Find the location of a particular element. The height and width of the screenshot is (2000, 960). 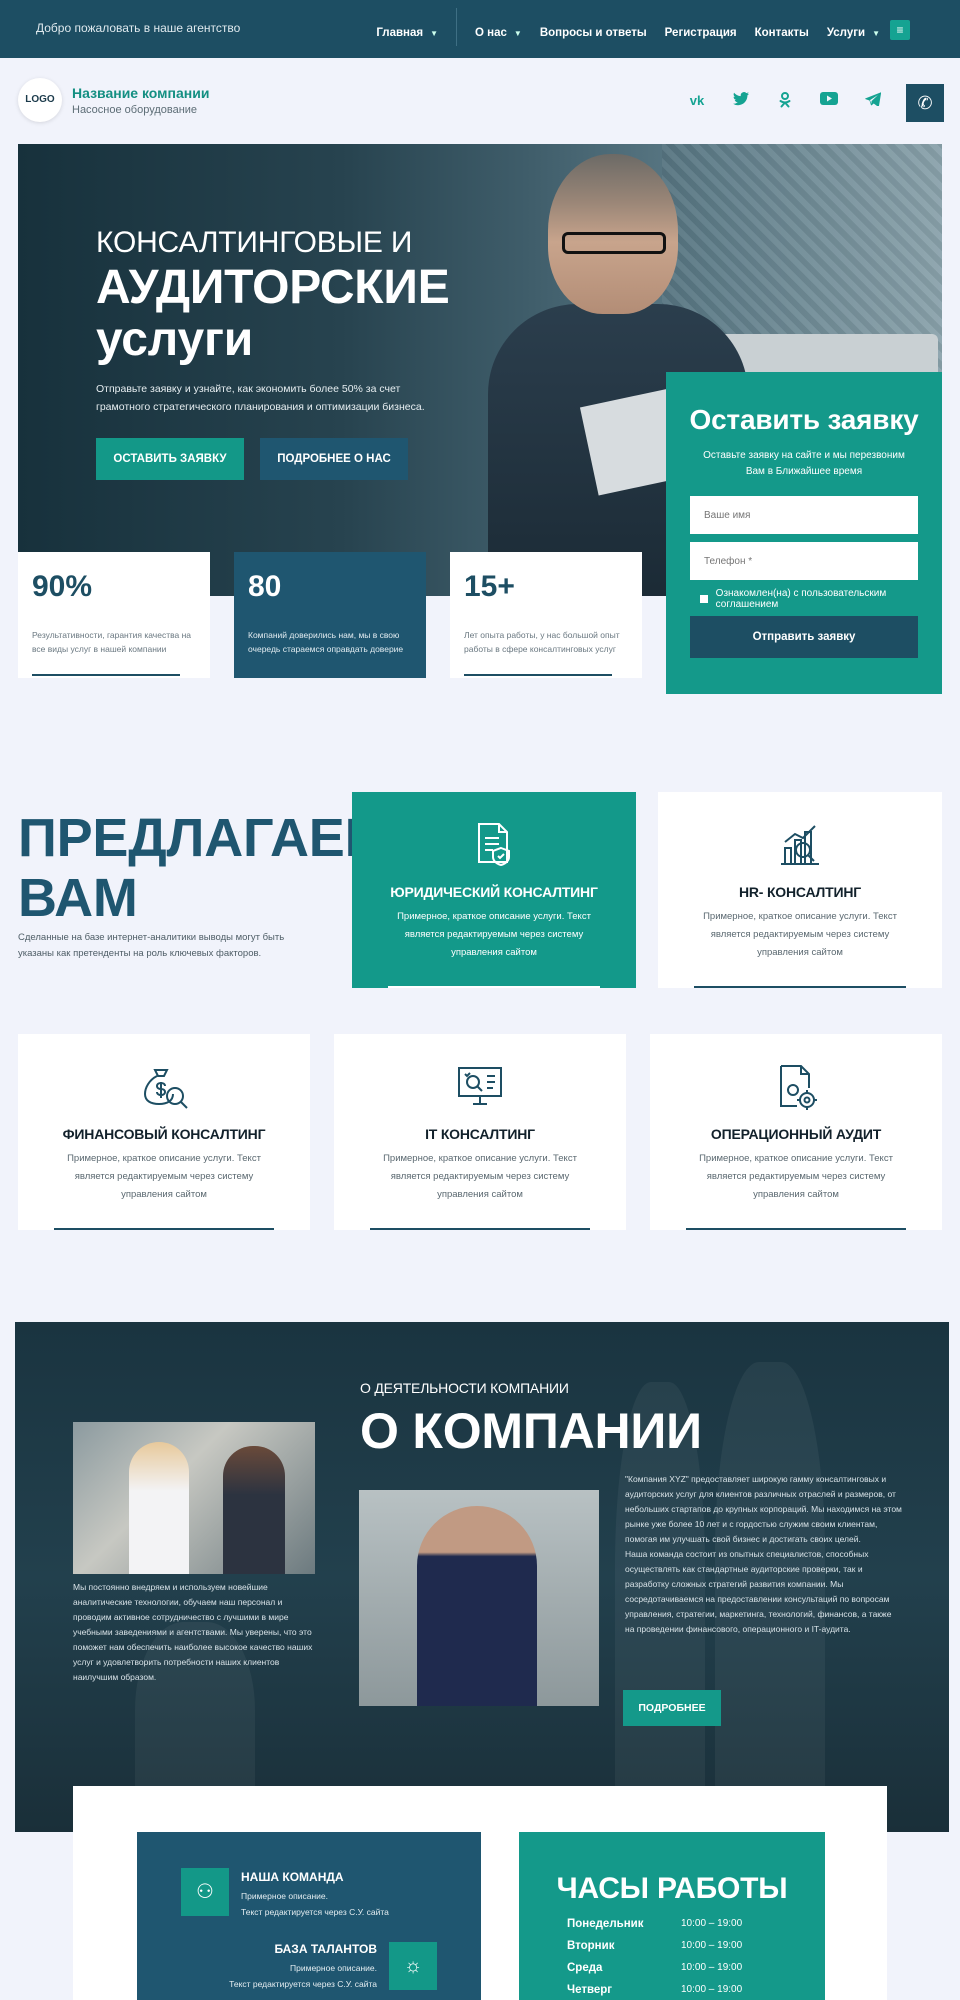

phone-input is located at coordinates (804, 561).